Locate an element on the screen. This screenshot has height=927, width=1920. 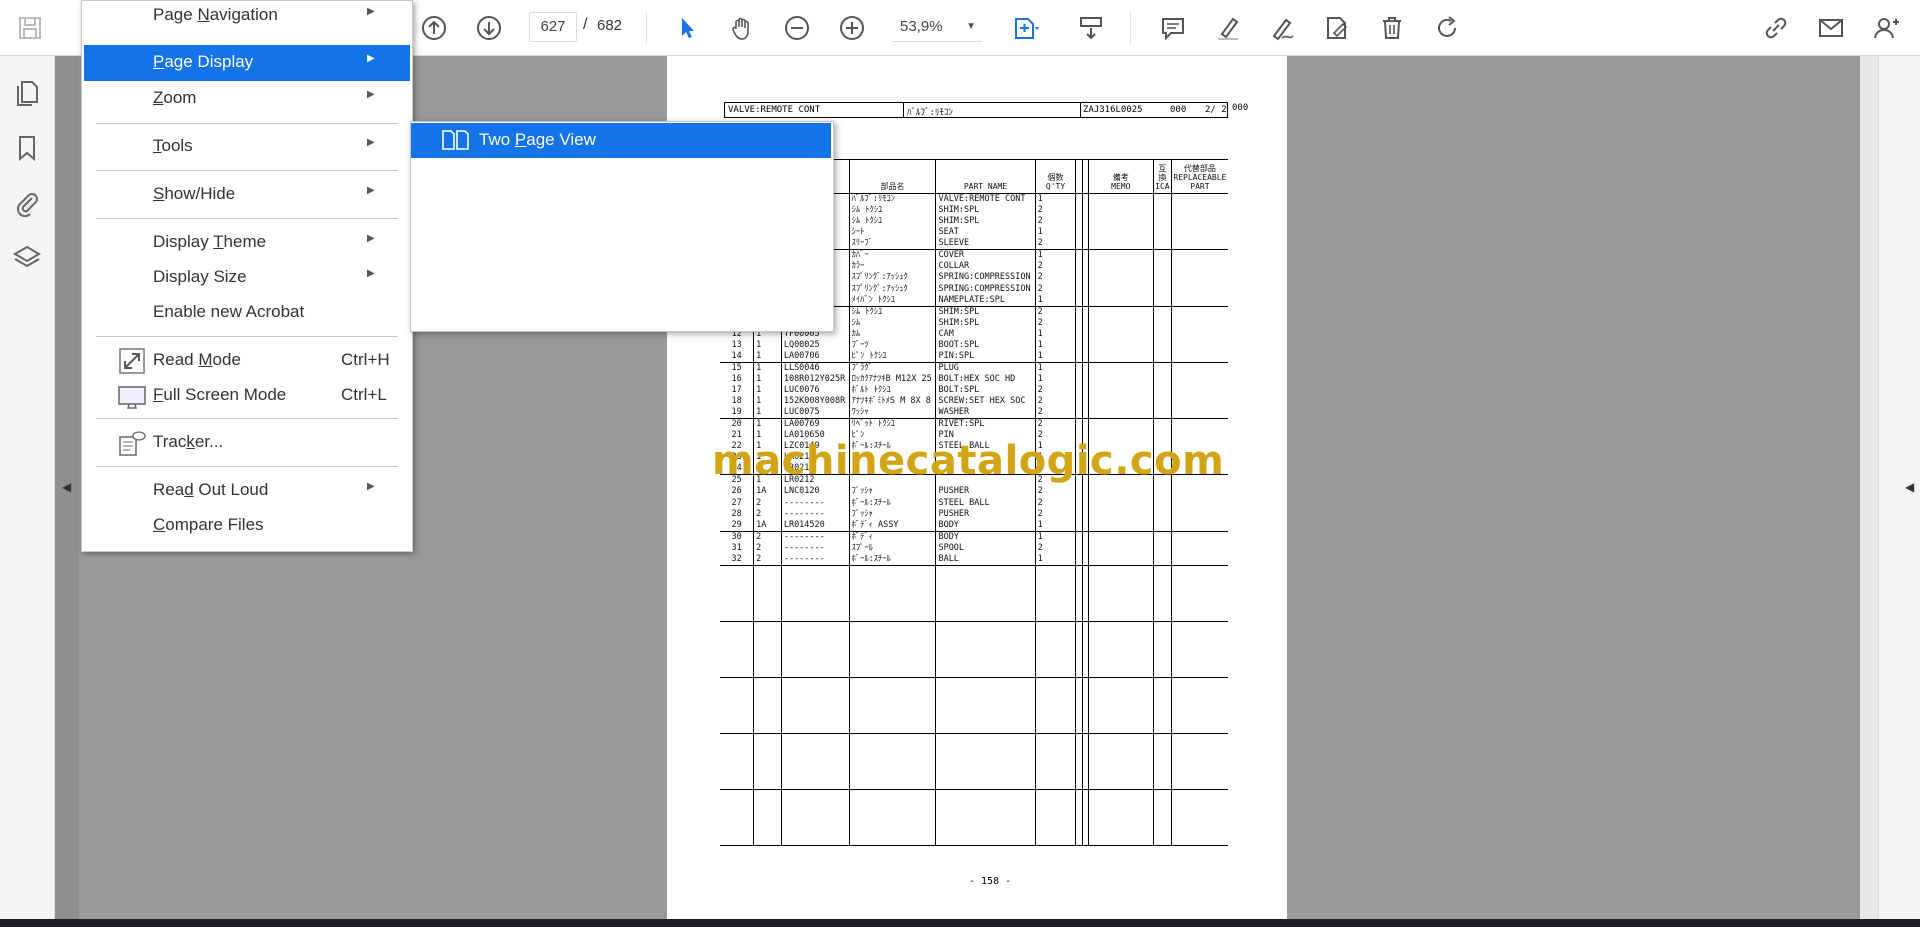
table-cell: SPOOL is located at coordinates (985, 548).